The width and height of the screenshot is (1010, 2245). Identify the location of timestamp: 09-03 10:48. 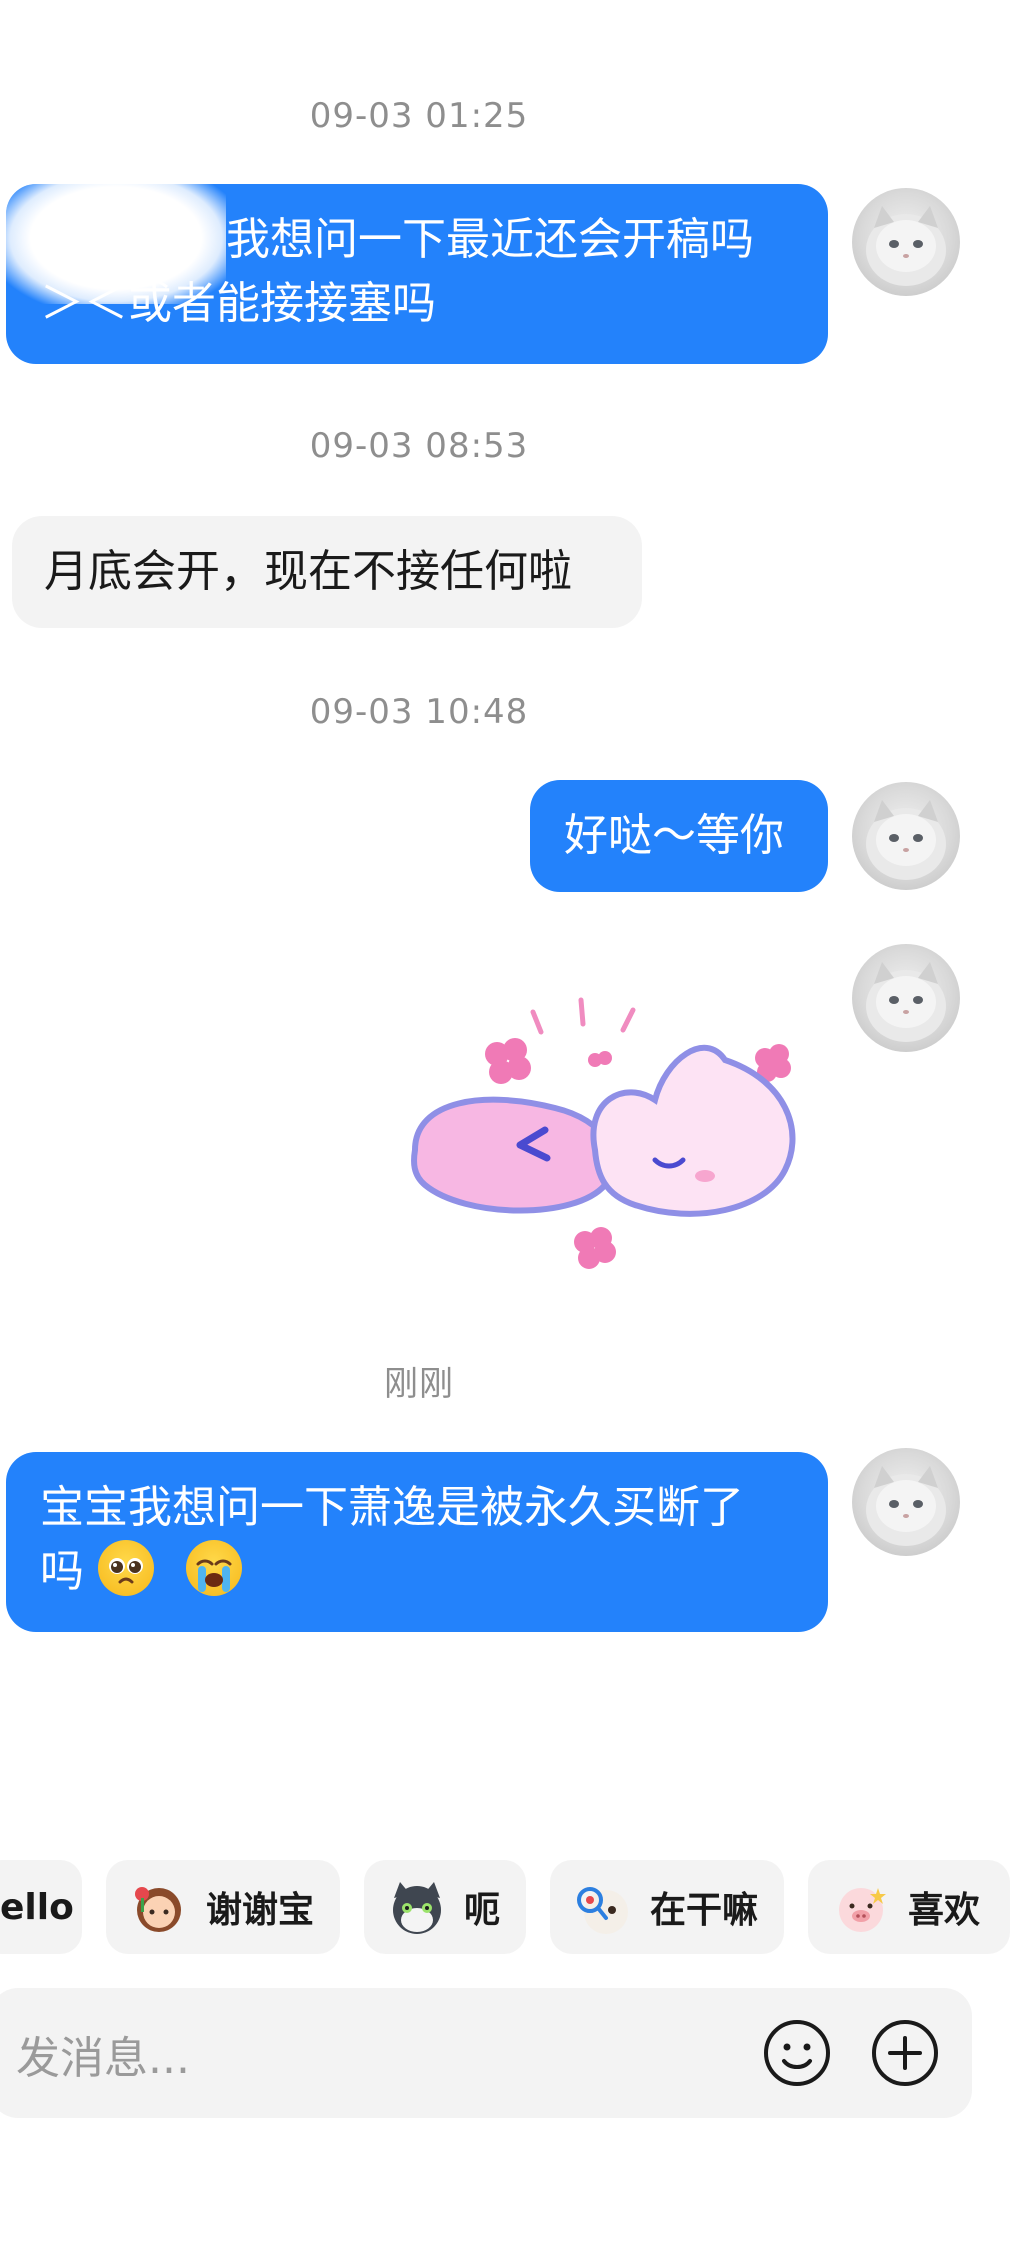
(419, 712).